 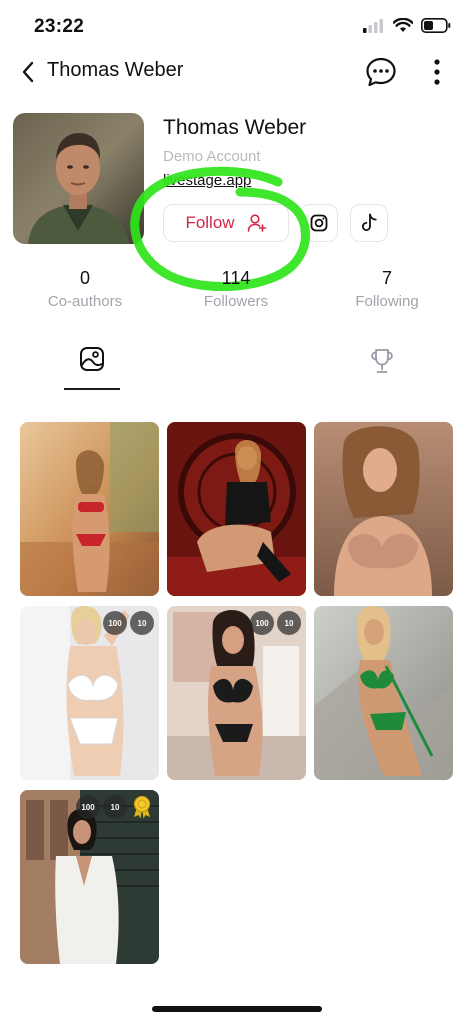 I want to click on battery-icon, so click(x=436, y=25).